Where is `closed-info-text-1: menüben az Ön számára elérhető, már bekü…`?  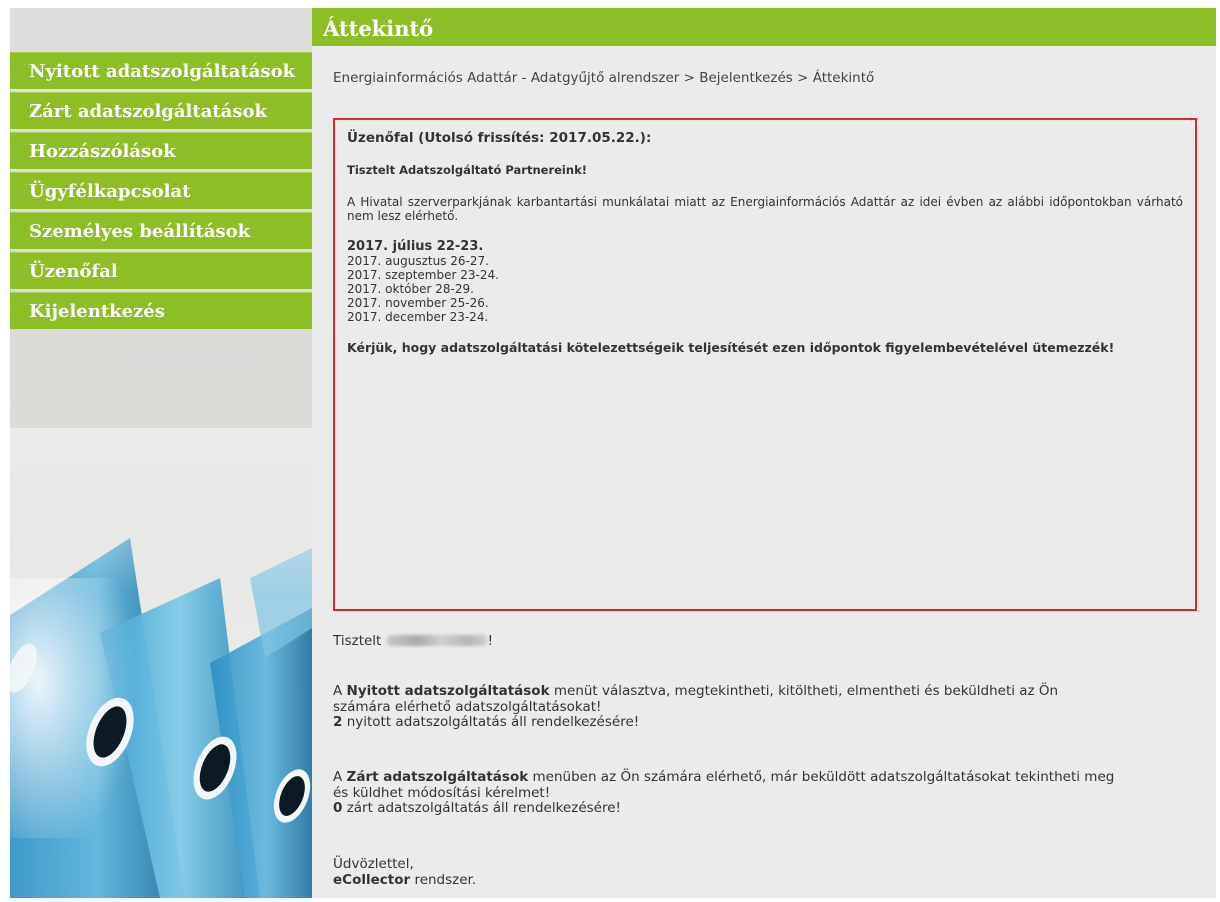 closed-info-text-1: menüben az Ön számára elérhető, már bekü… is located at coordinates (823, 777).